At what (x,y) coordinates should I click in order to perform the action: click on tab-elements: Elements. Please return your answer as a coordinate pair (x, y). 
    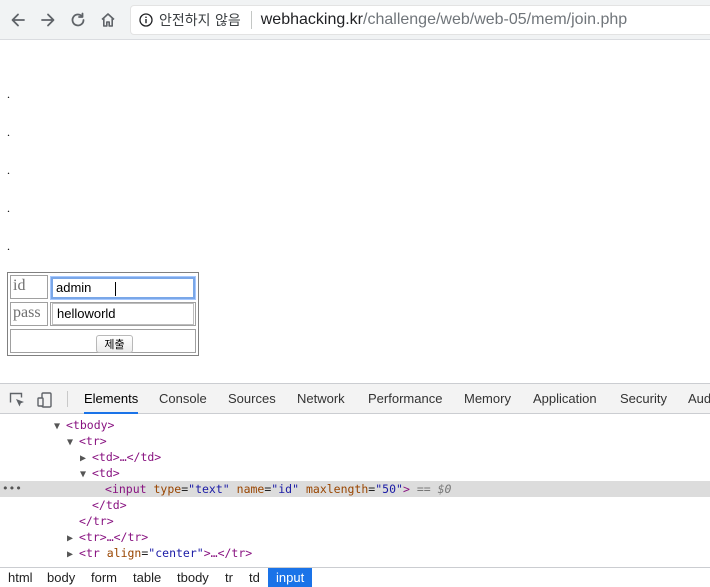
    Looking at the image, I should click on (111, 399).